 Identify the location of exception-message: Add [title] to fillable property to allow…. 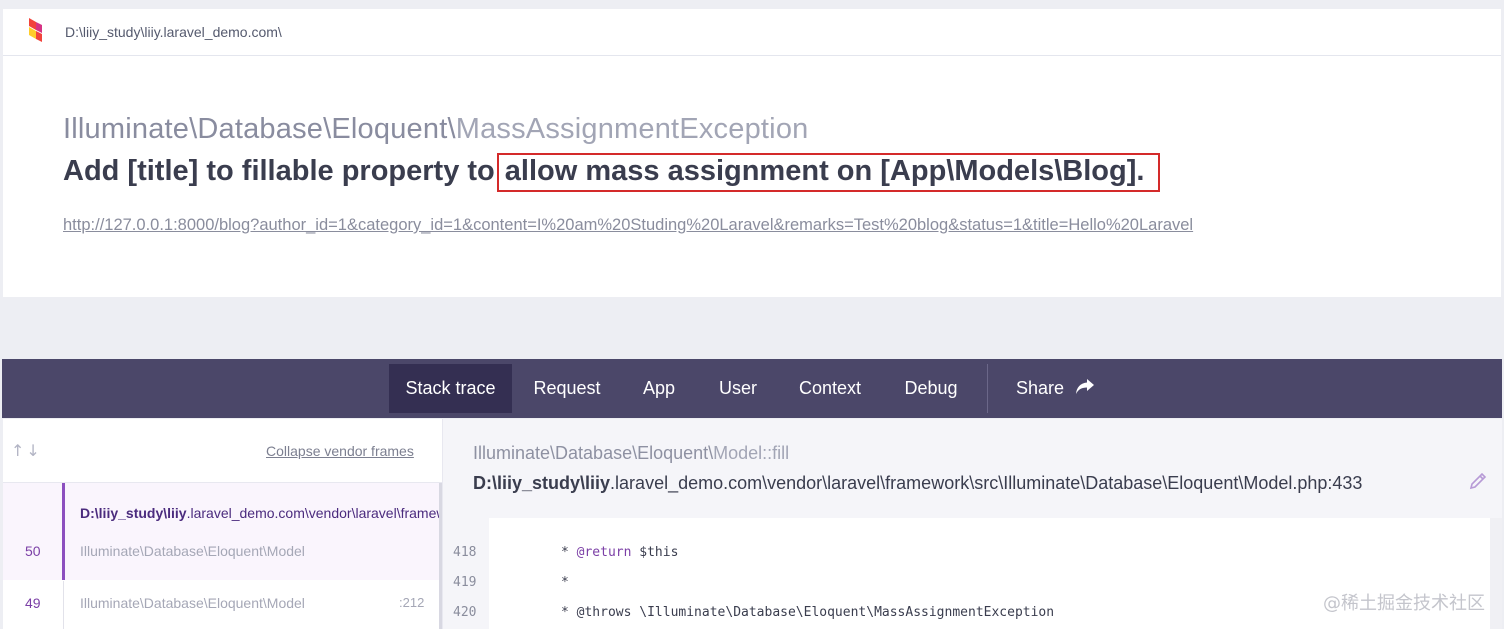
(612, 172).